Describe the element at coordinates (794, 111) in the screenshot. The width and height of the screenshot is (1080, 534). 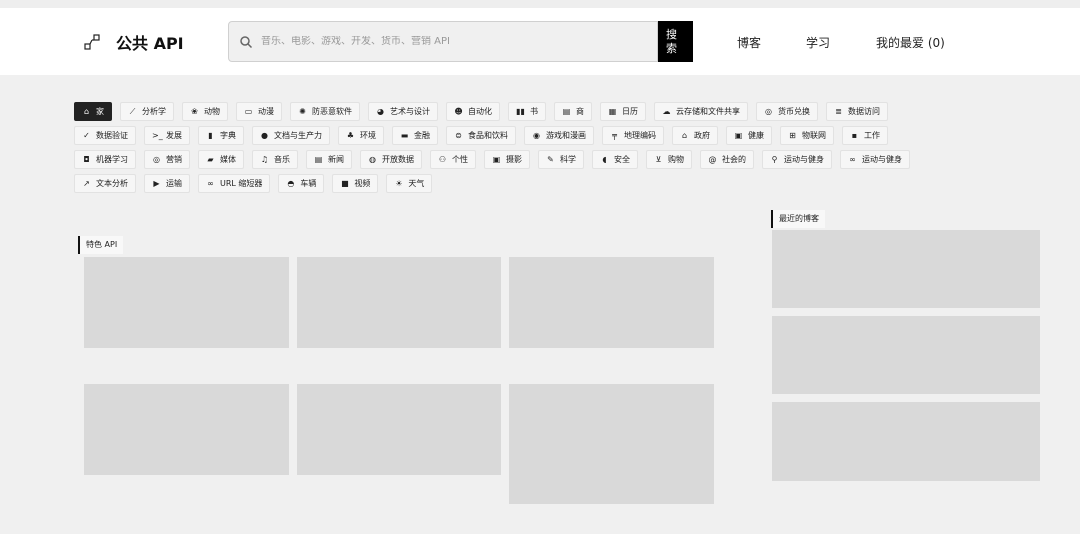
I see `category-chip-label: 货币兑换` at that location.